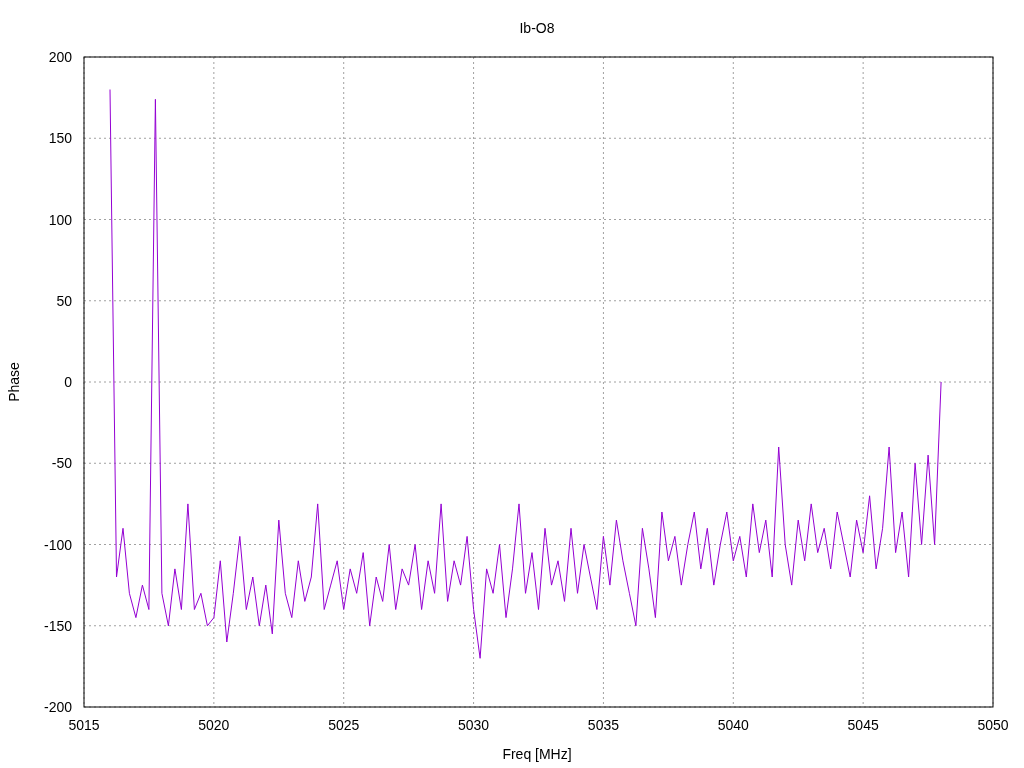  I want to click on x-tick-label: 5015, so click(84, 725).